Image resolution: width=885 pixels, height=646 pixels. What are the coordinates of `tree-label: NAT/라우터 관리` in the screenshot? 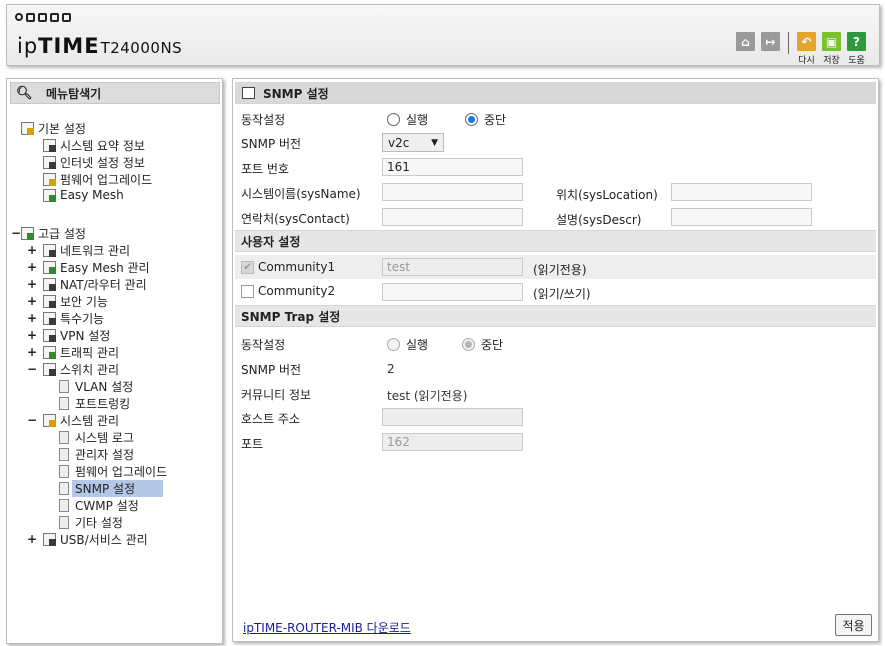 It's located at (103, 284).